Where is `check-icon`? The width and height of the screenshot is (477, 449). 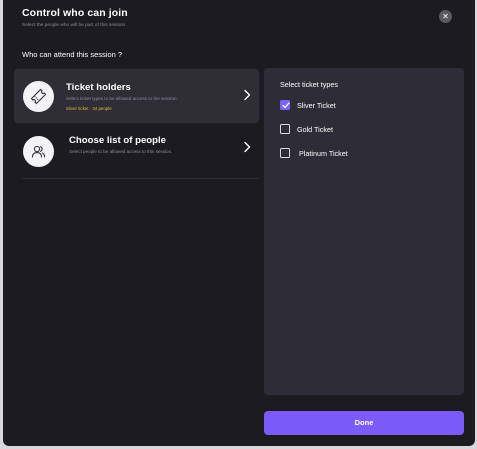 check-icon is located at coordinates (285, 105).